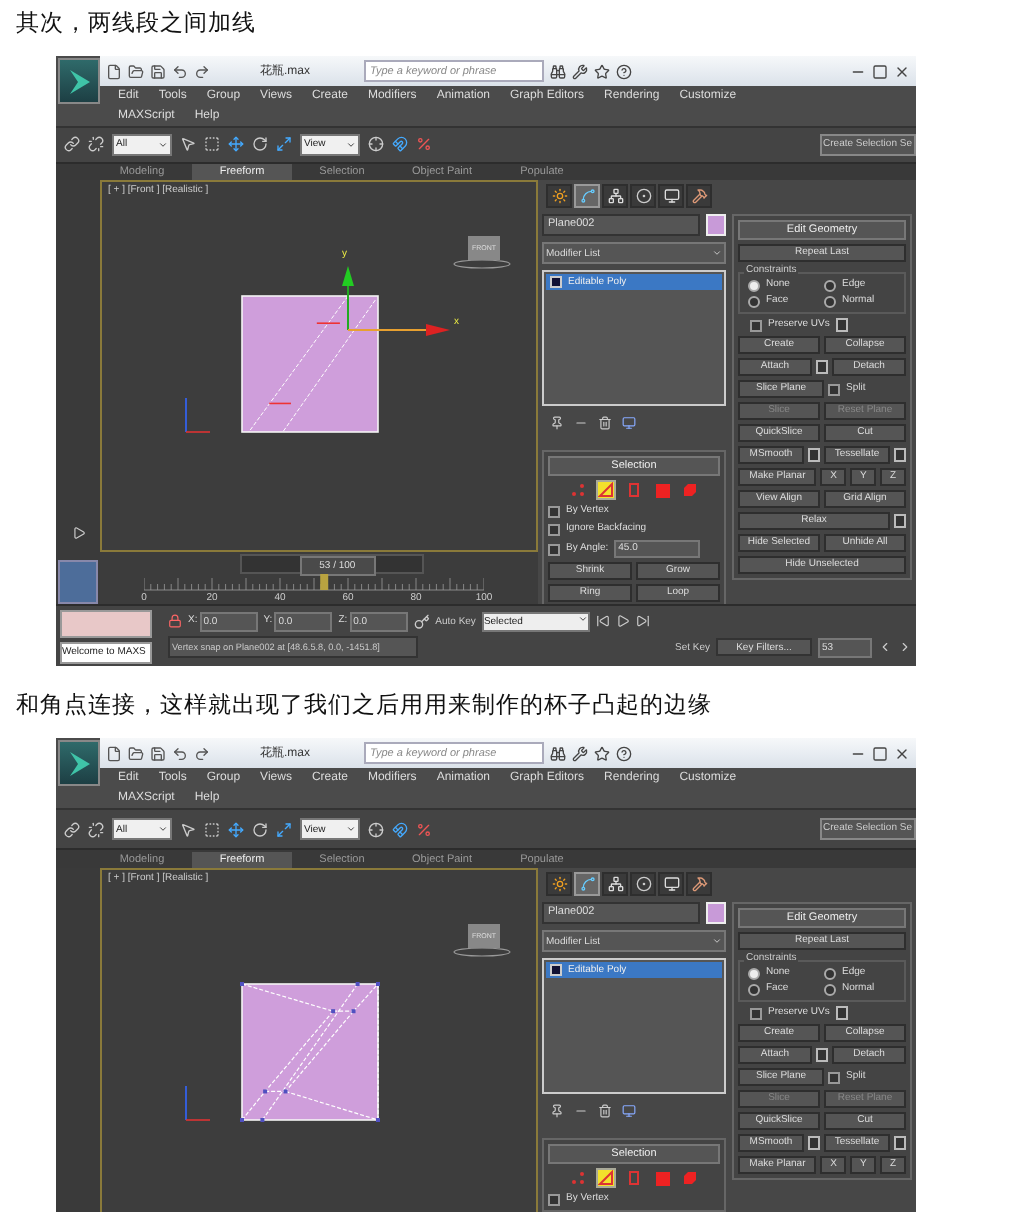  Describe the element at coordinates (642, 621) in the screenshot. I see `skip-forward-icon` at that location.